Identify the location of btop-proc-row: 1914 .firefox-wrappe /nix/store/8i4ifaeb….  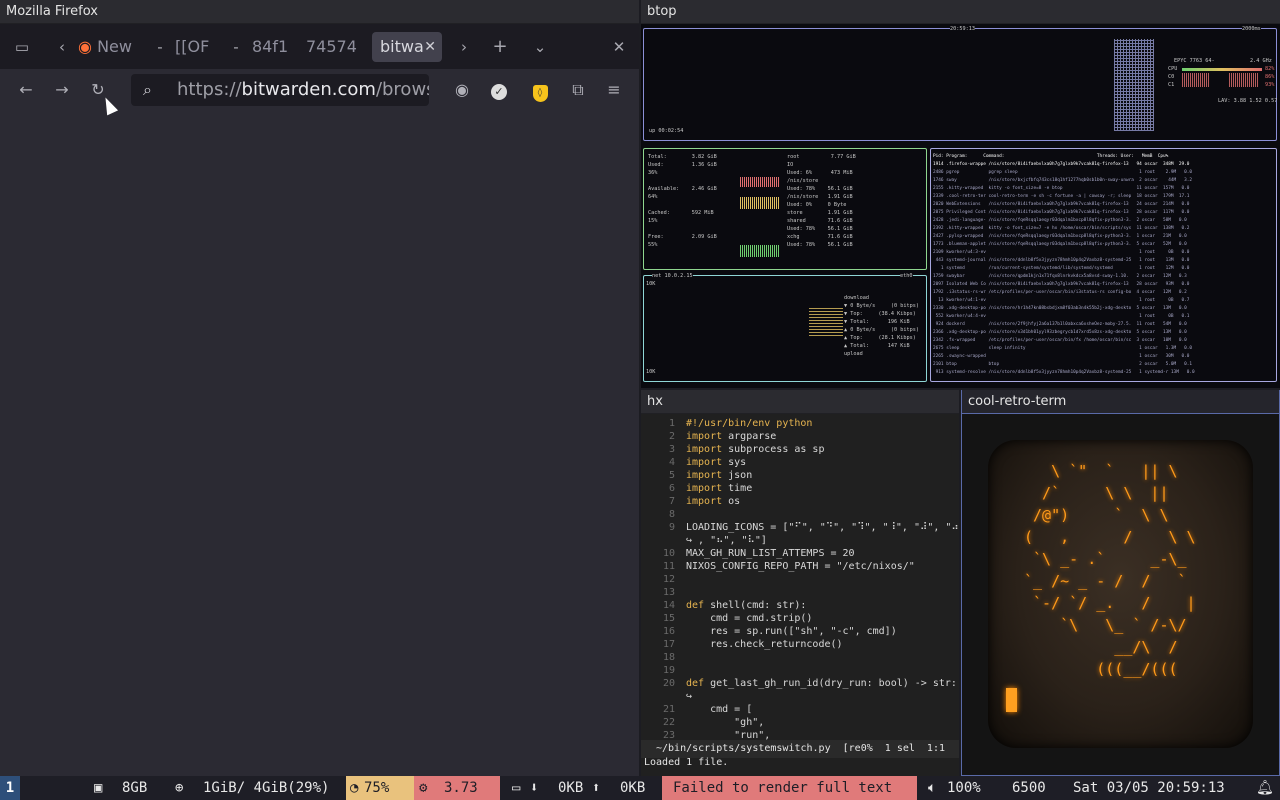
(1104, 165).